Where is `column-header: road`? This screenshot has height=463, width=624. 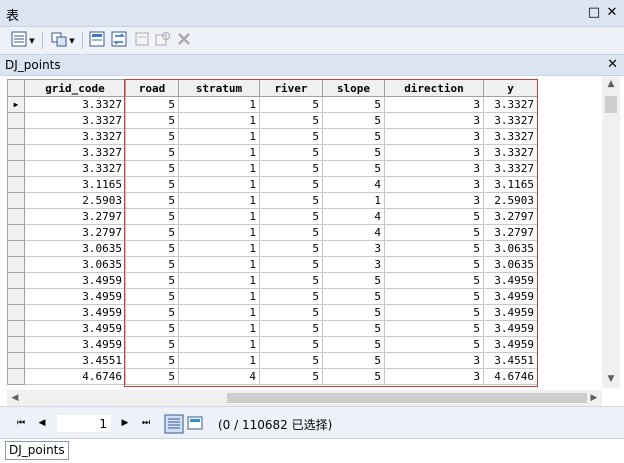
column-header: road is located at coordinates (152, 88).